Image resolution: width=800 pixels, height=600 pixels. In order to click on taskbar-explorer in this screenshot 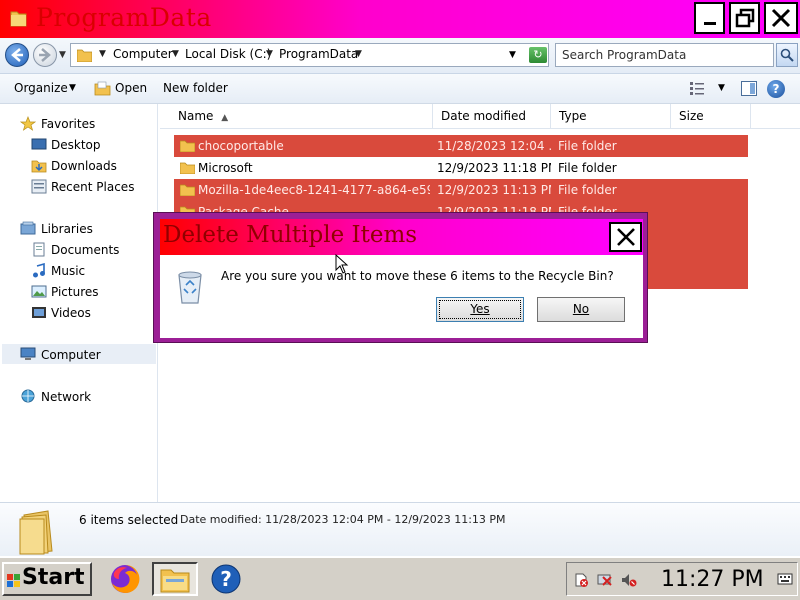, I will do `click(175, 579)`.